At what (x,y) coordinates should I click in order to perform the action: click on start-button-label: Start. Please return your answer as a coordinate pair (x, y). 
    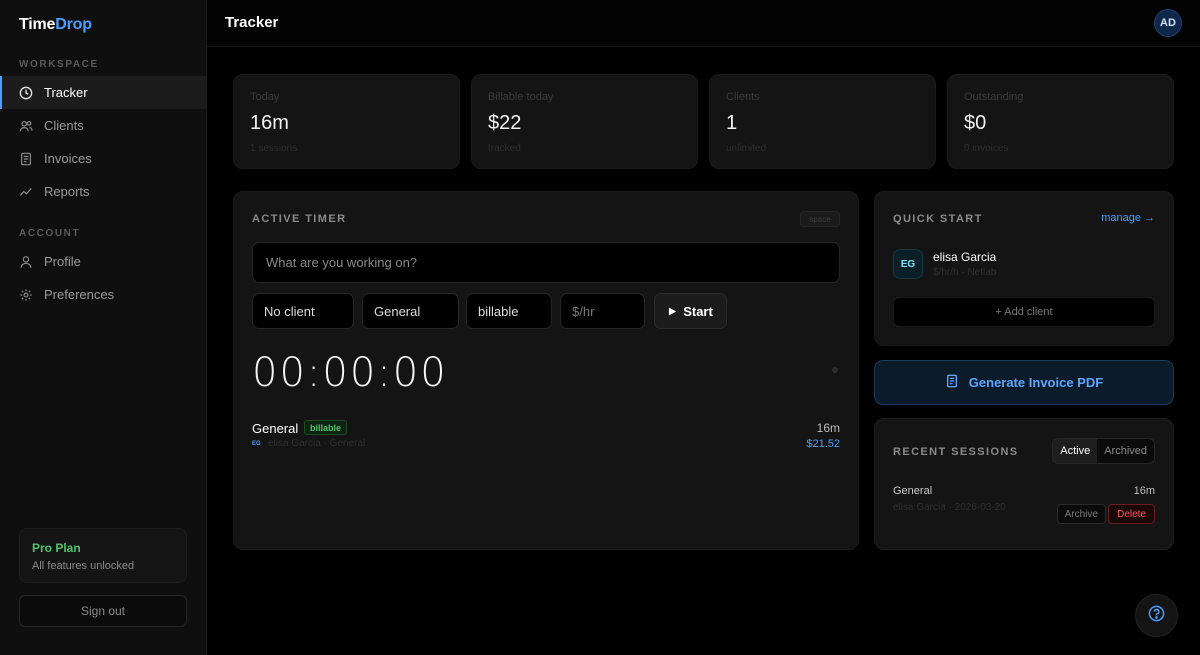
    Looking at the image, I should click on (698, 311).